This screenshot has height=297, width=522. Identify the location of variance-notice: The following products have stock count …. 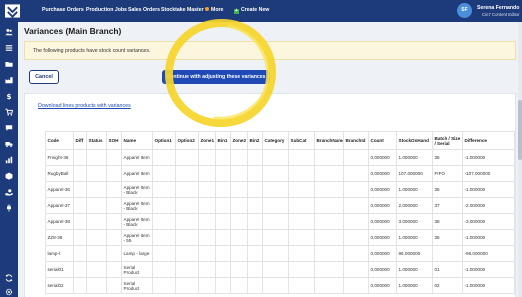
(270, 50).